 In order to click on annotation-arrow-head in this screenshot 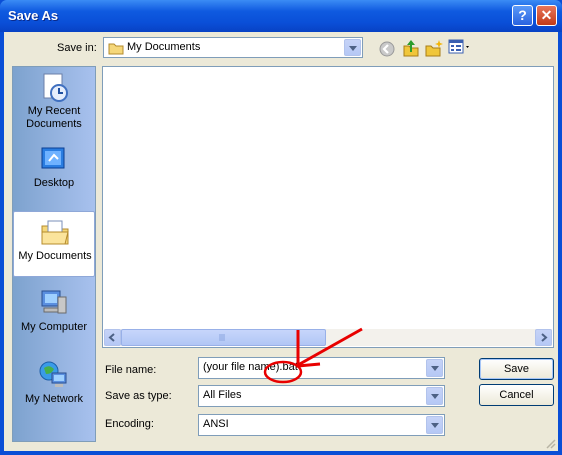, I will do `click(308, 349)`.